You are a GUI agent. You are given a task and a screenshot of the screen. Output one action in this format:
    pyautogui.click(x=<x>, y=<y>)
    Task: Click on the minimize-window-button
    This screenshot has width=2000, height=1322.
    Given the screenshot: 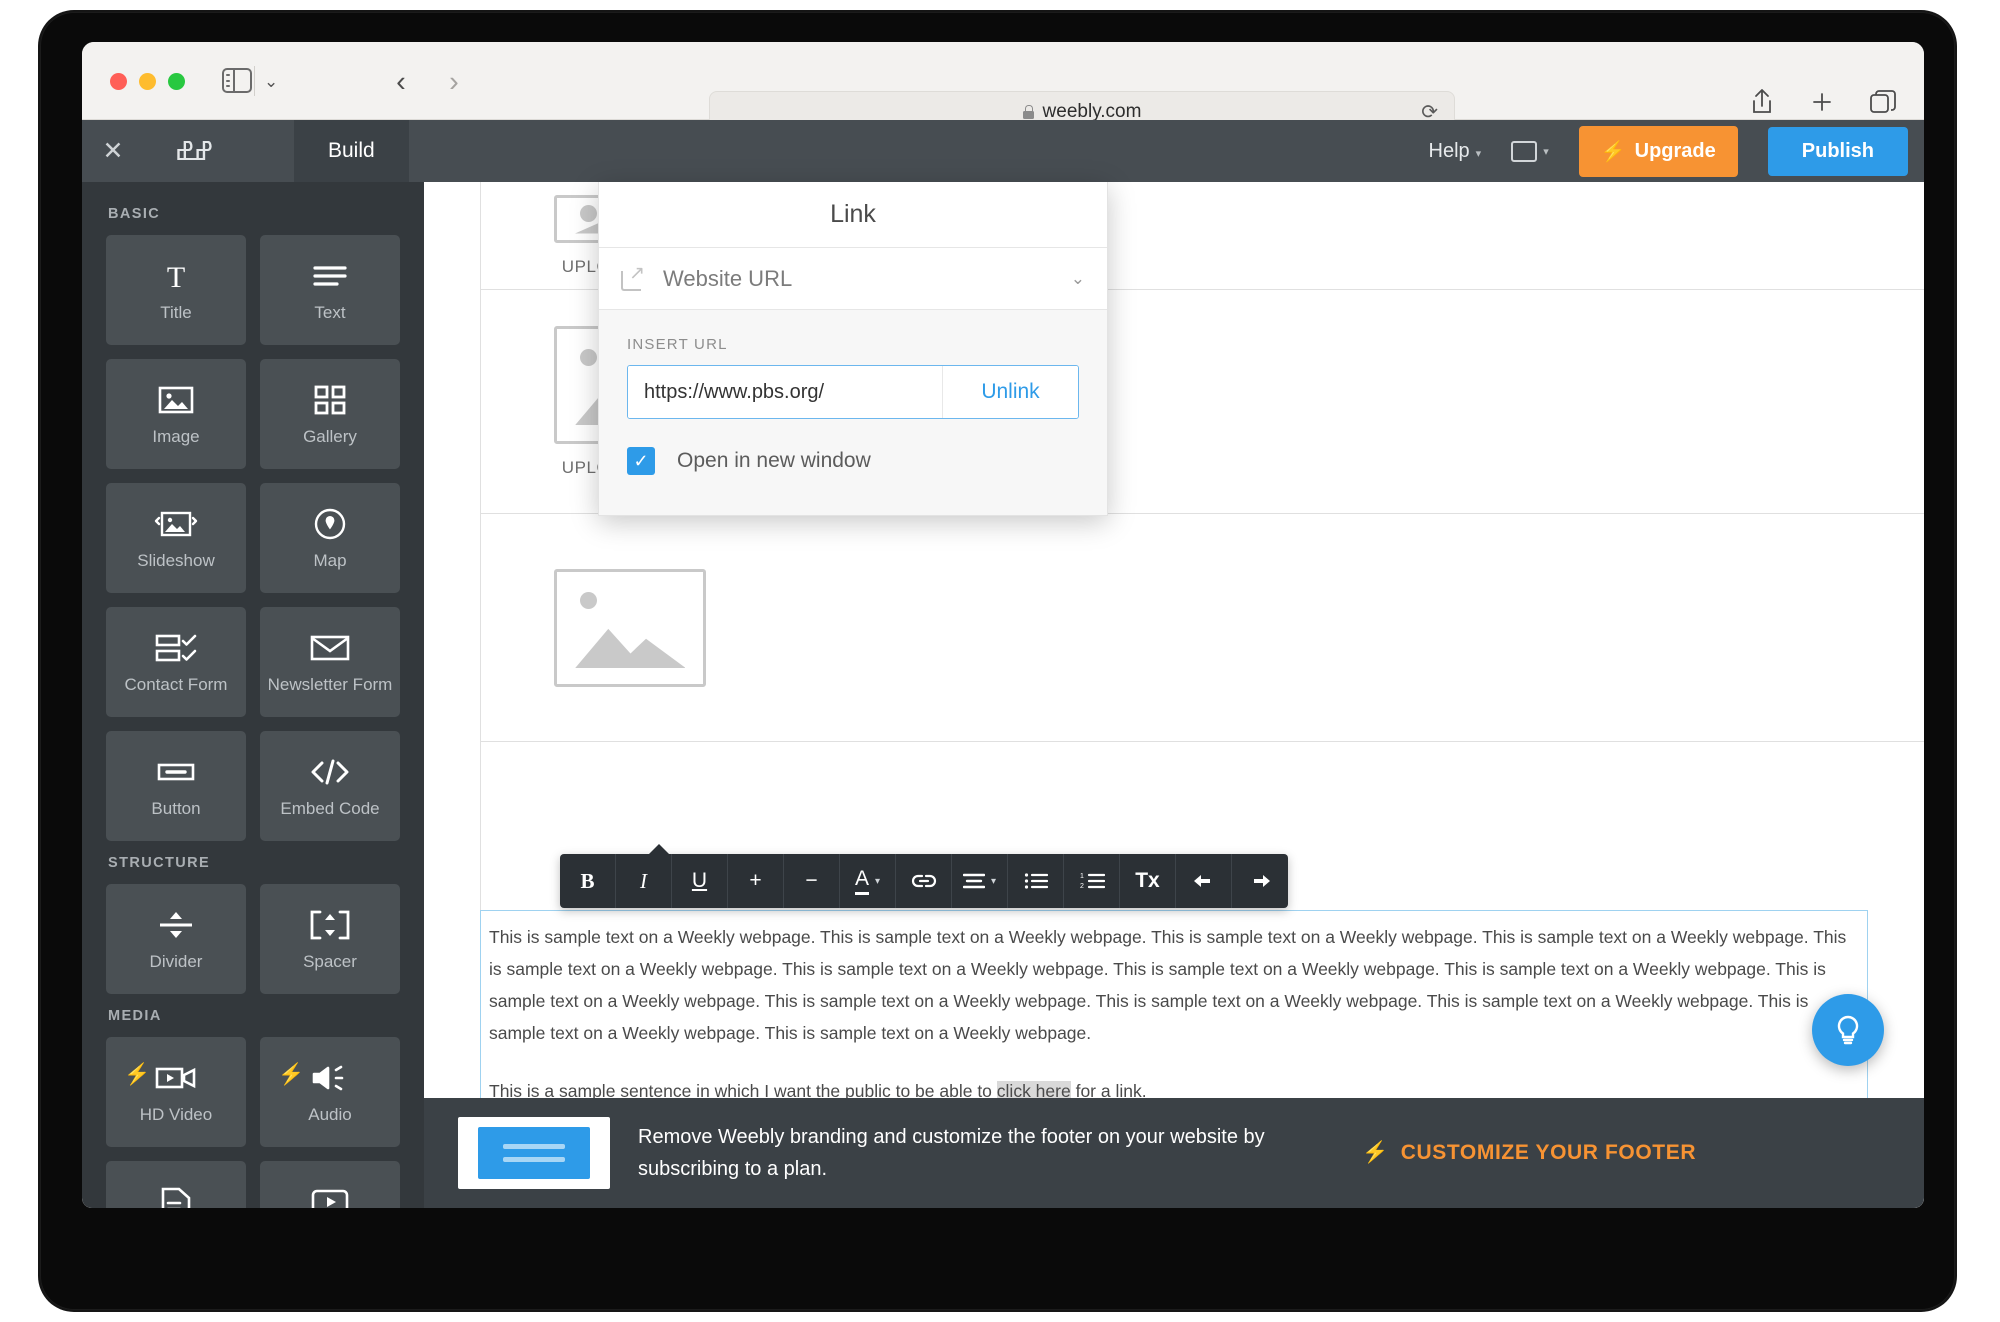 What is the action you would take?
    pyautogui.click(x=147, y=81)
    